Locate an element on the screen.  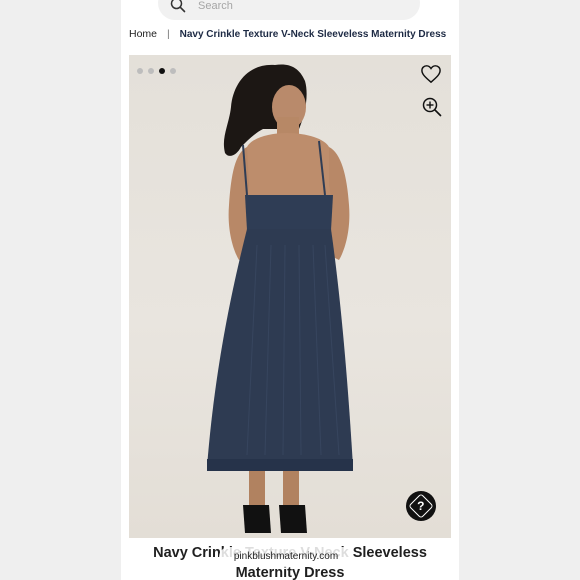
breadcrumb-home-link: Home is located at coordinates (143, 34).